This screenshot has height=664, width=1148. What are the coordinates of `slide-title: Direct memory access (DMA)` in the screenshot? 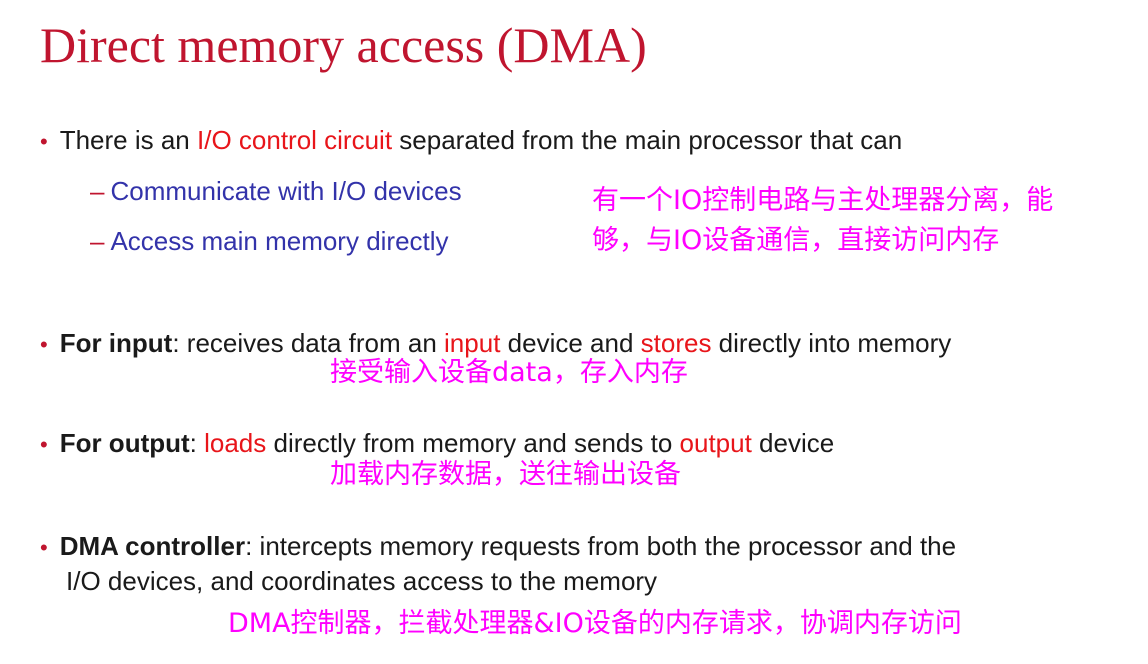 It's located at (343, 45).